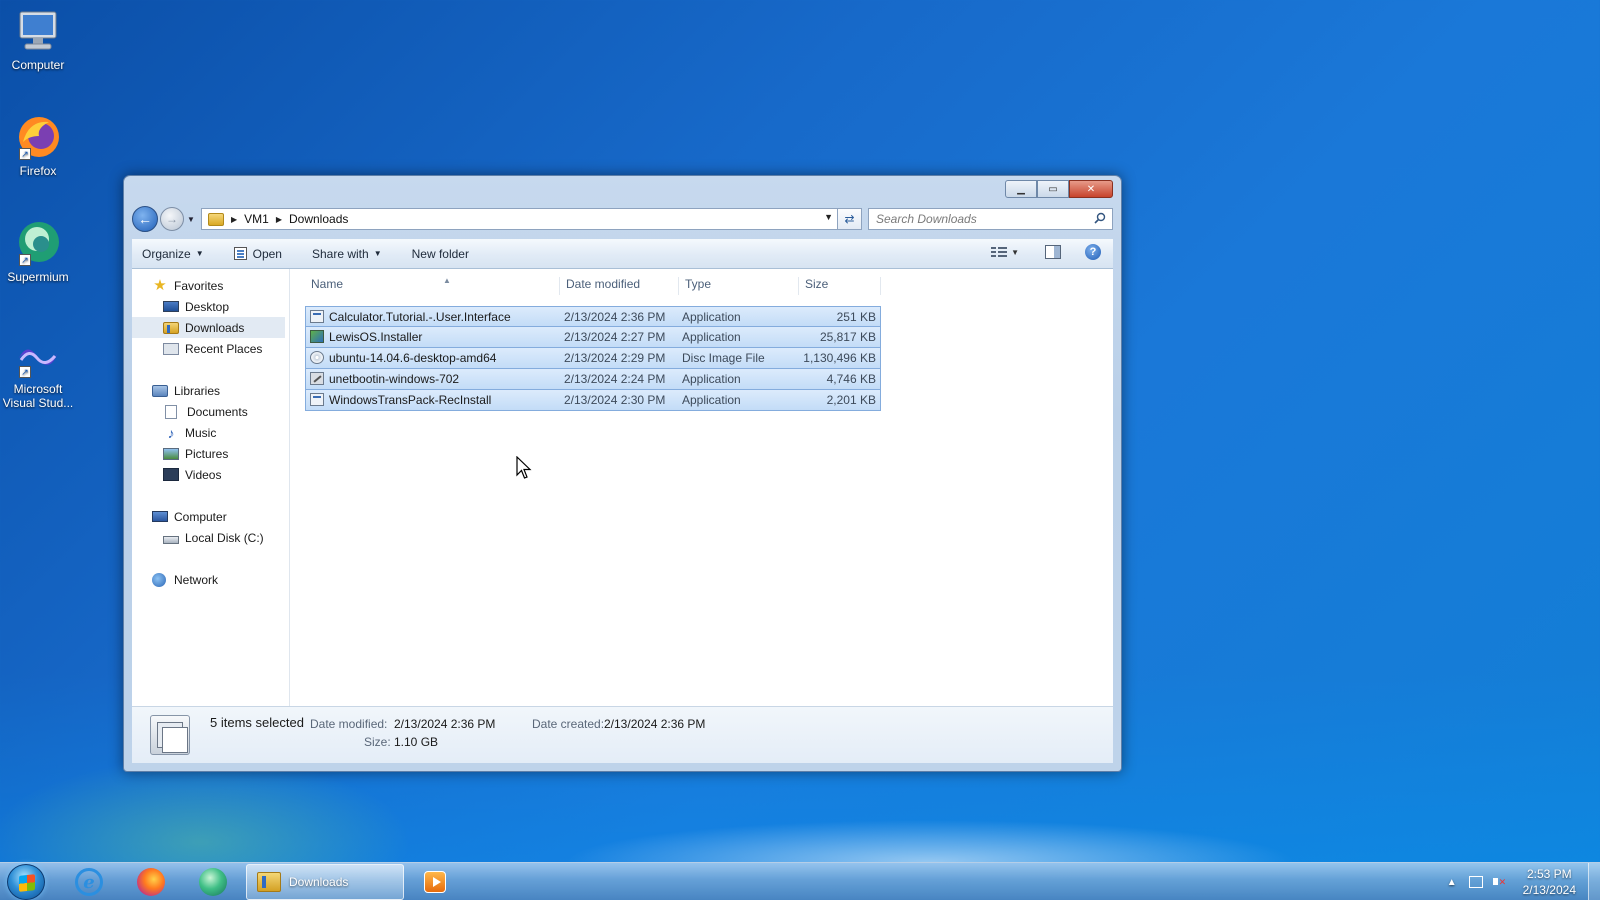  Describe the element at coordinates (1475, 882) in the screenshot. I see `network-status-icon` at that location.